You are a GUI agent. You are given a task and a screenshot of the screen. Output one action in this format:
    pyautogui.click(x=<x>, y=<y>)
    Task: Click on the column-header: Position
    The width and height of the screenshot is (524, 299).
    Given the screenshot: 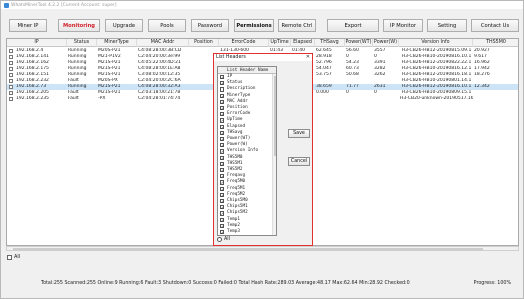 What is the action you would take?
    pyautogui.click(x=204, y=43)
    